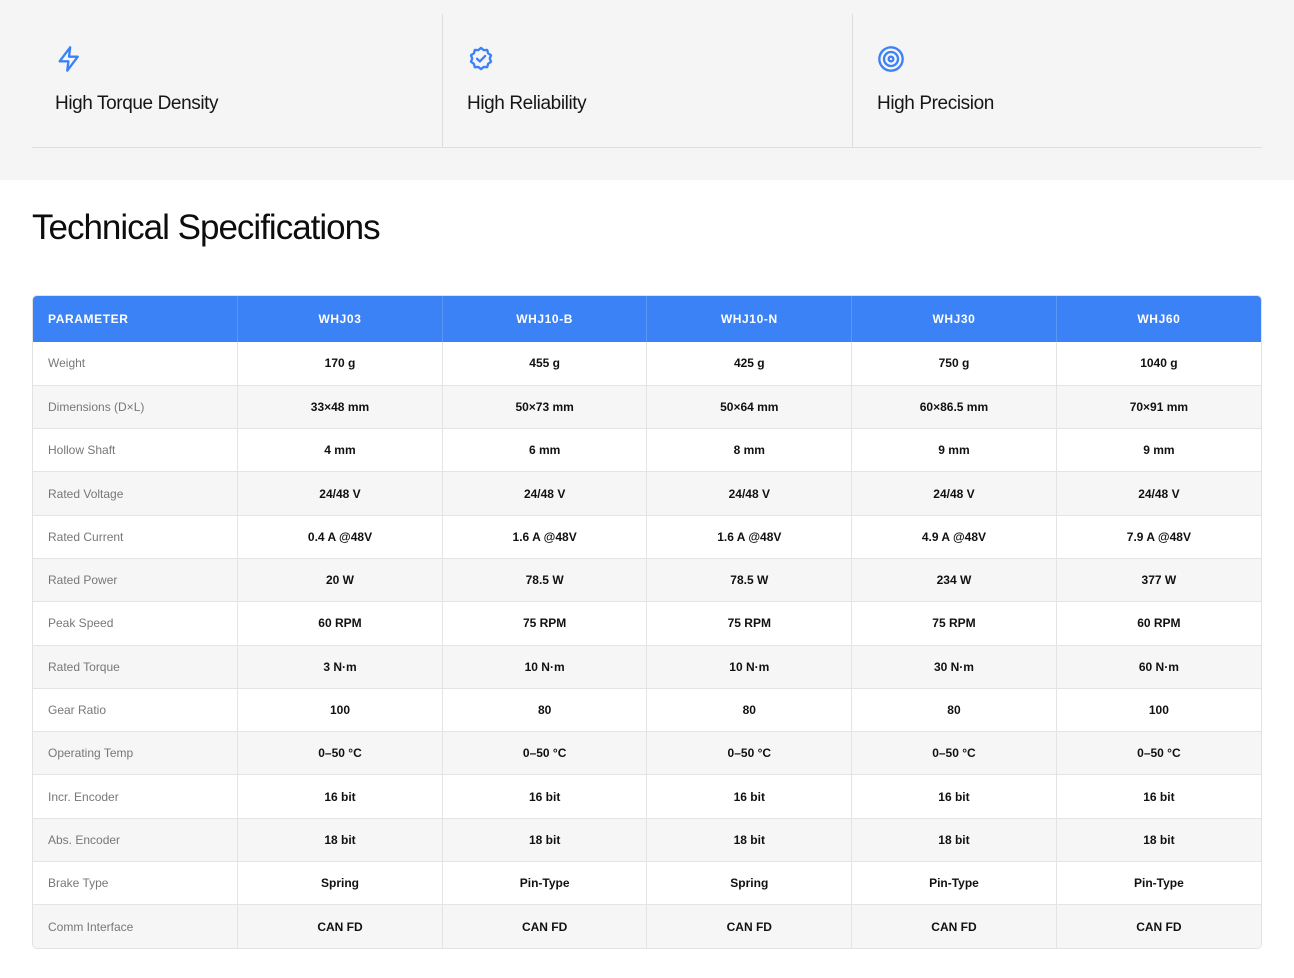 The width and height of the screenshot is (1294, 978). Describe the element at coordinates (1158, 406) in the screenshot. I see `spec-value-cell: 70×91 mm` at that location.